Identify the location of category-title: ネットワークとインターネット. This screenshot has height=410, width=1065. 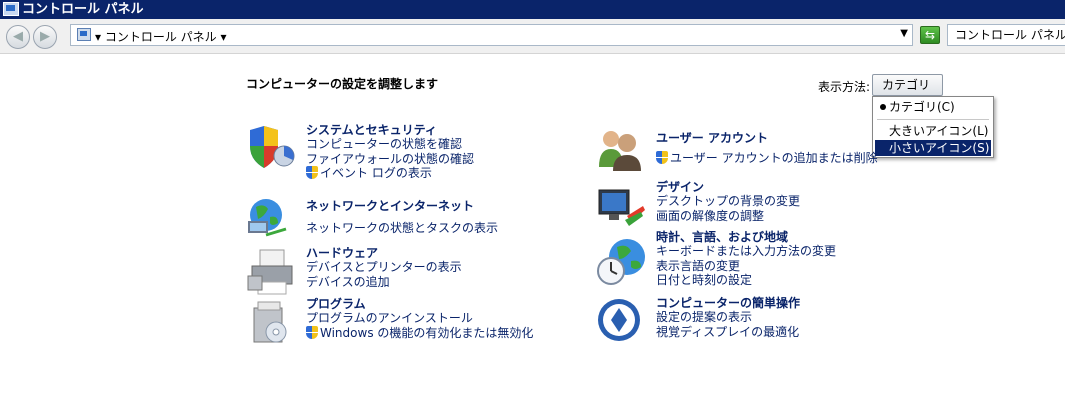
(402, 206).